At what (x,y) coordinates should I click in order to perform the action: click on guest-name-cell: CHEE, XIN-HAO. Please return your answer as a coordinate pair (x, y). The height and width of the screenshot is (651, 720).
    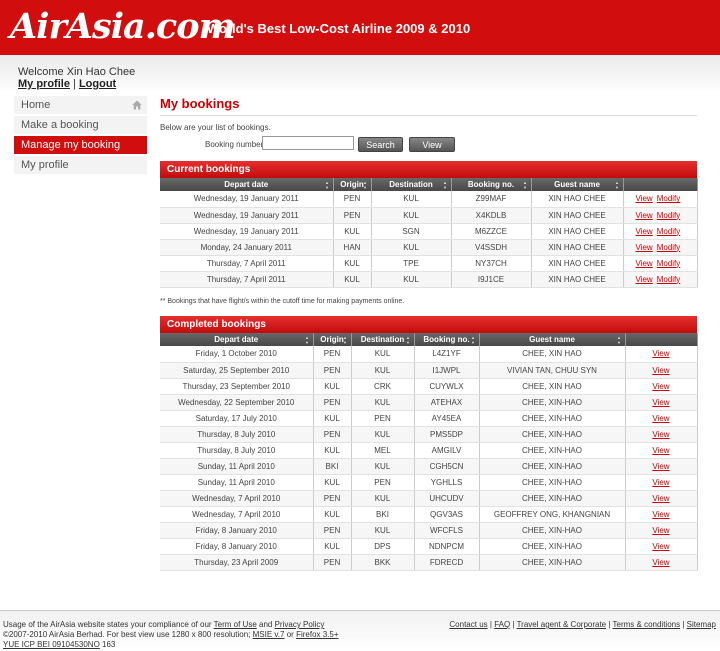
    Looking at the image, I should click on (552, 498).